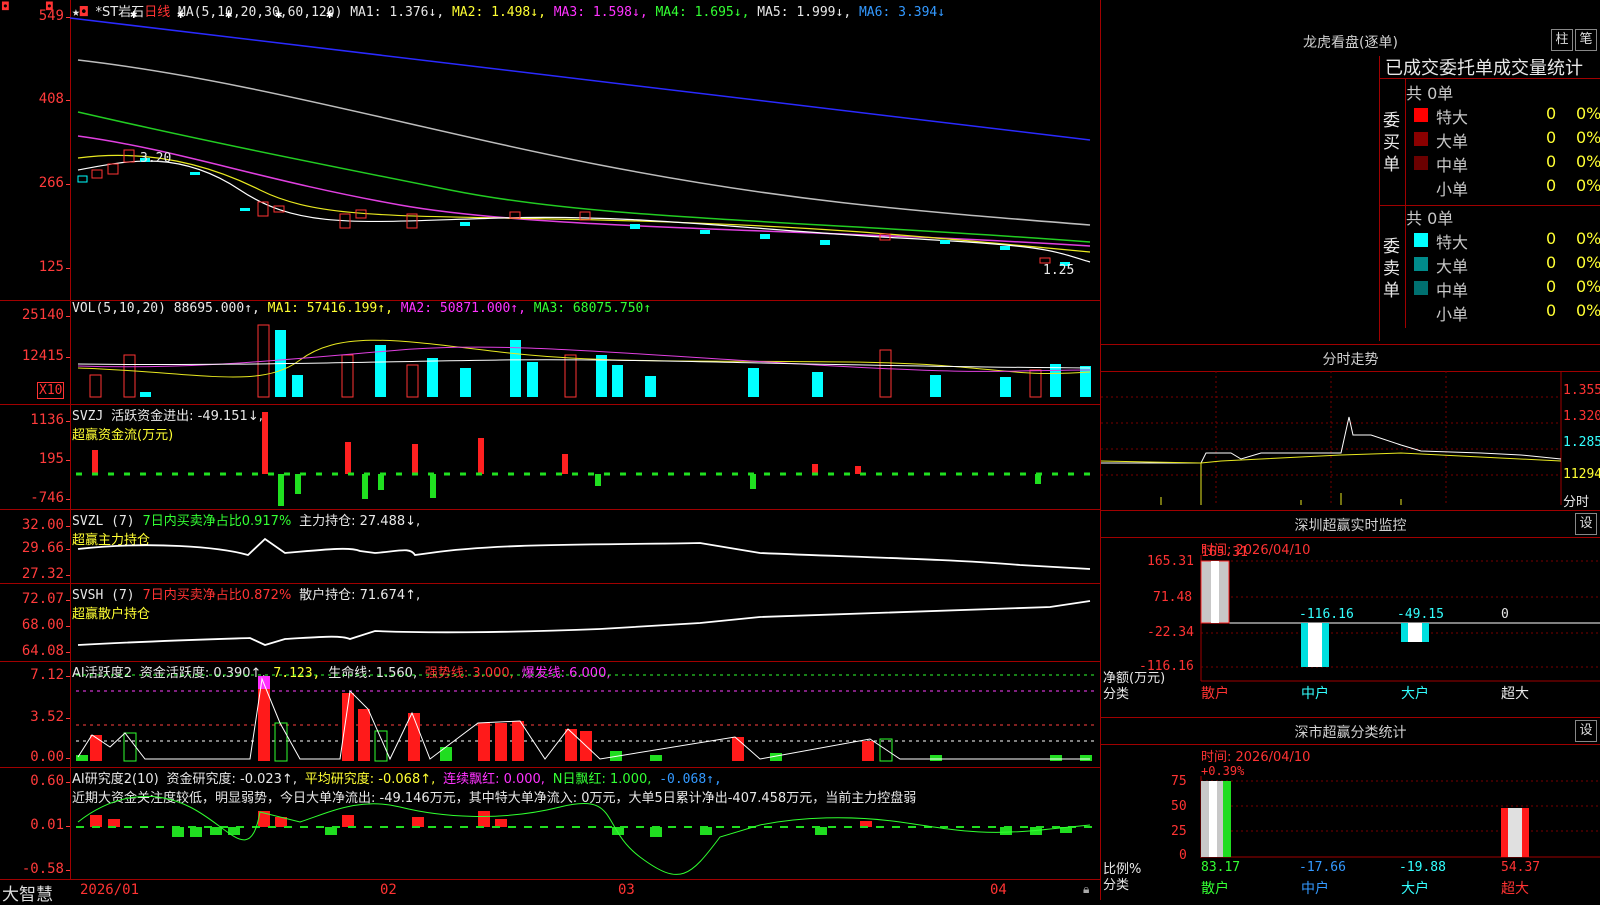 The width and height of the screenshot is (1600, 905). I want to click on sz-class-value: -17.66, so click(1322, 867).